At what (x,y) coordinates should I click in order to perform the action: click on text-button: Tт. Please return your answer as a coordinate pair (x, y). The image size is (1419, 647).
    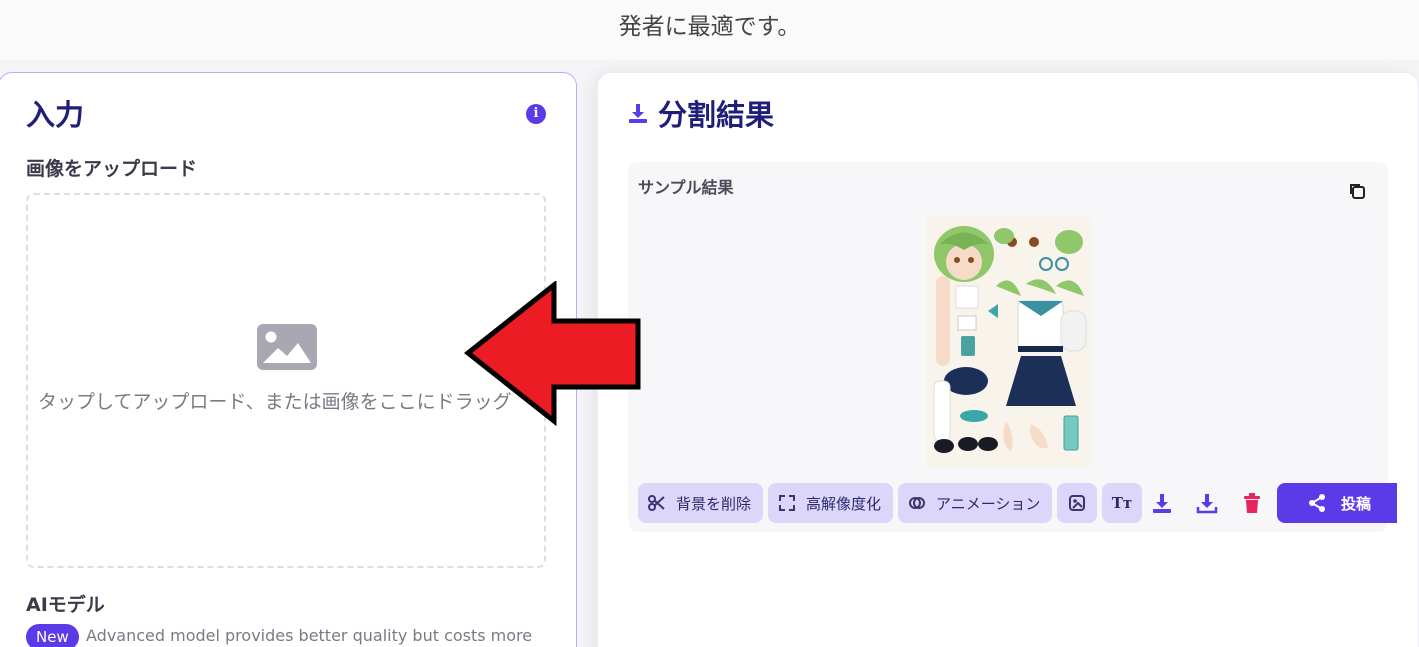
    Looking at the image, I should click on (1122, 503).